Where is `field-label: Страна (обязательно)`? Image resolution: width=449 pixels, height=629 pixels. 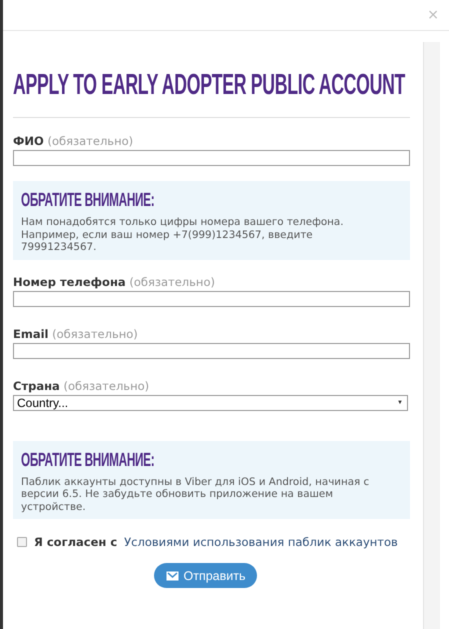
field-label: Страна (обязательно) is located at coordinates (81, 385).